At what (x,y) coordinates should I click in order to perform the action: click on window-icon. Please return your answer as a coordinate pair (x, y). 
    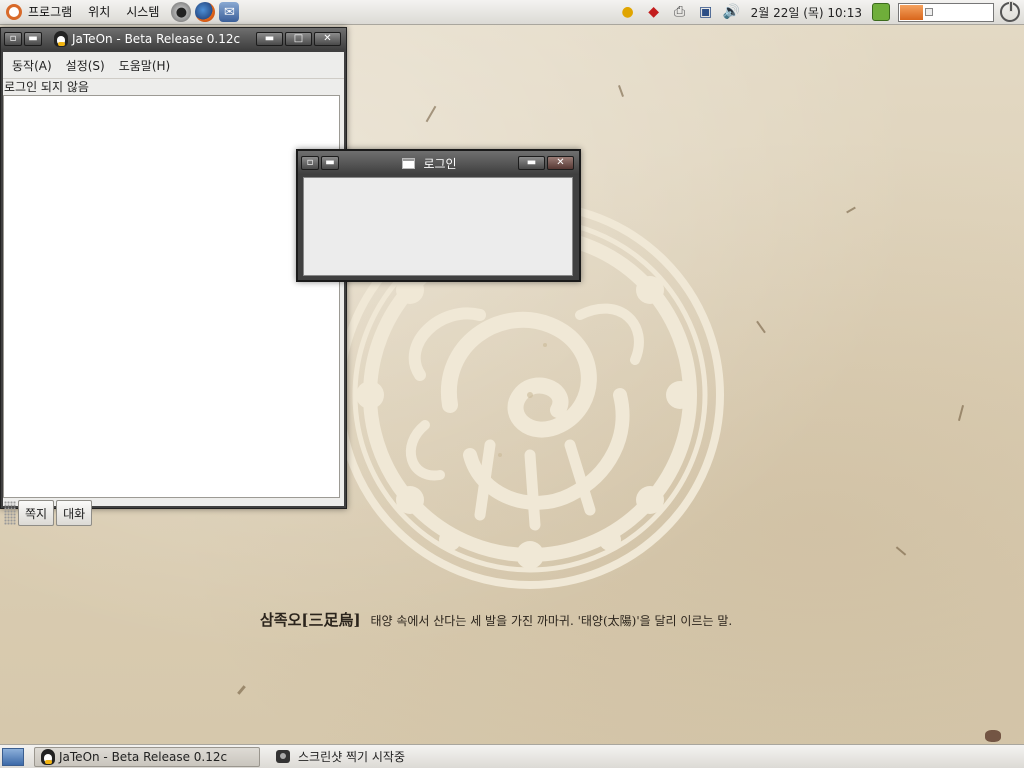
    Looking at the image, I should click on (409, 163).